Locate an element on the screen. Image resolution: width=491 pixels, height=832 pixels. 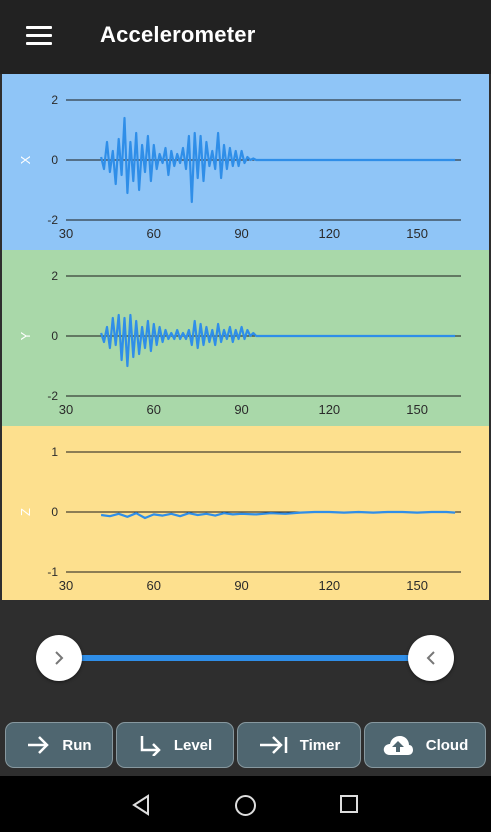
app-title: Accelerometer is located at coordinates (178, 34).